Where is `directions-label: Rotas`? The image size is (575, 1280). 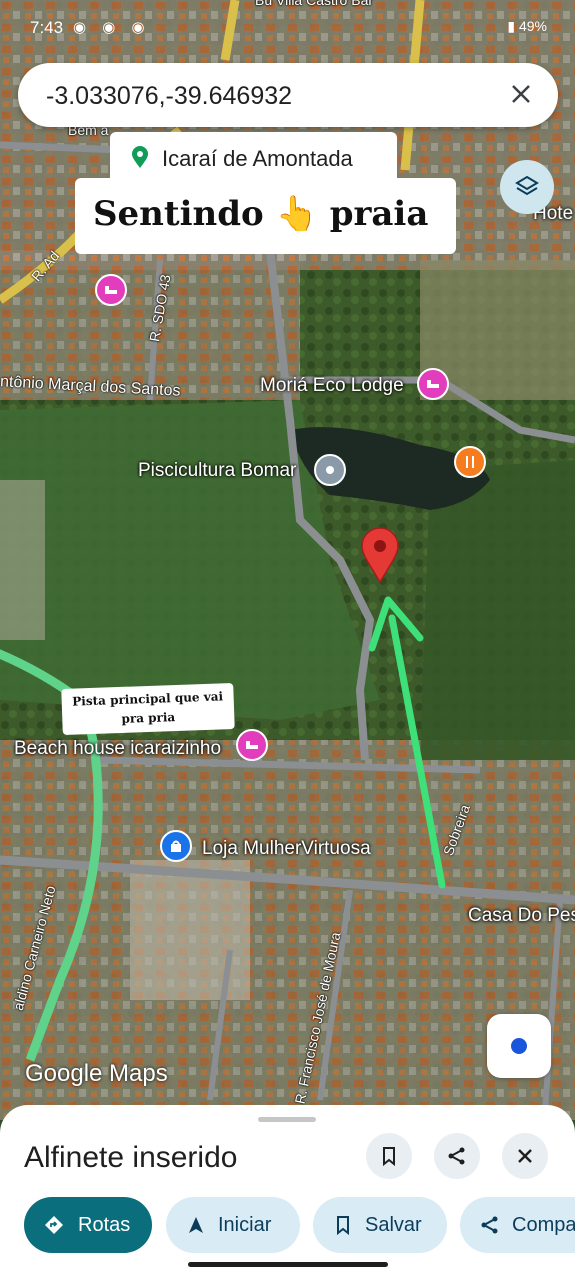
directions-label: Rotas is located at coordinates (104, 1225).